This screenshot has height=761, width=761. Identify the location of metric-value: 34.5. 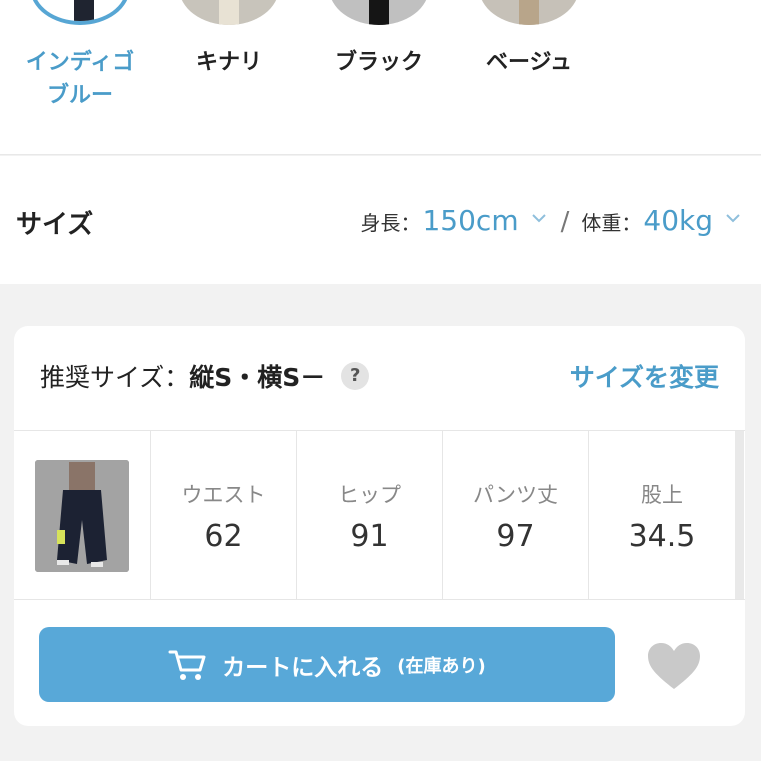
(662, 536).